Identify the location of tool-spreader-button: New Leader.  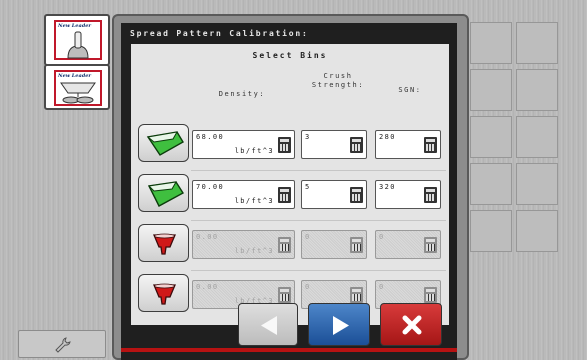
(77, 87).